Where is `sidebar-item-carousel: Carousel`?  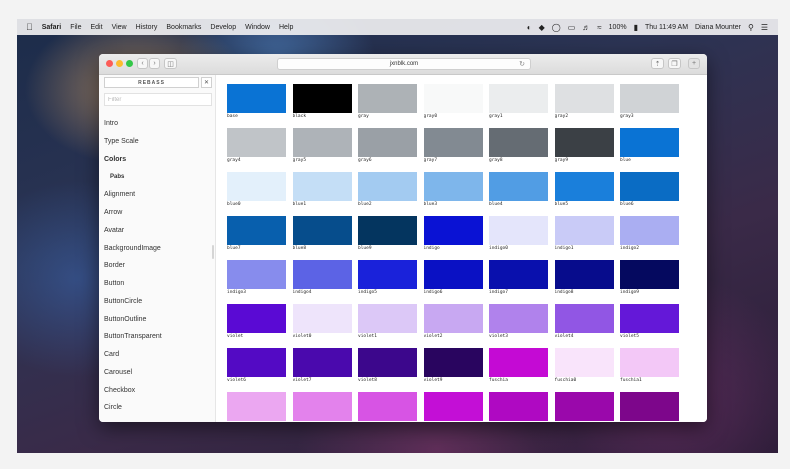
sidebar-item-carousel: Carousel is located at coordinates (157, 373).